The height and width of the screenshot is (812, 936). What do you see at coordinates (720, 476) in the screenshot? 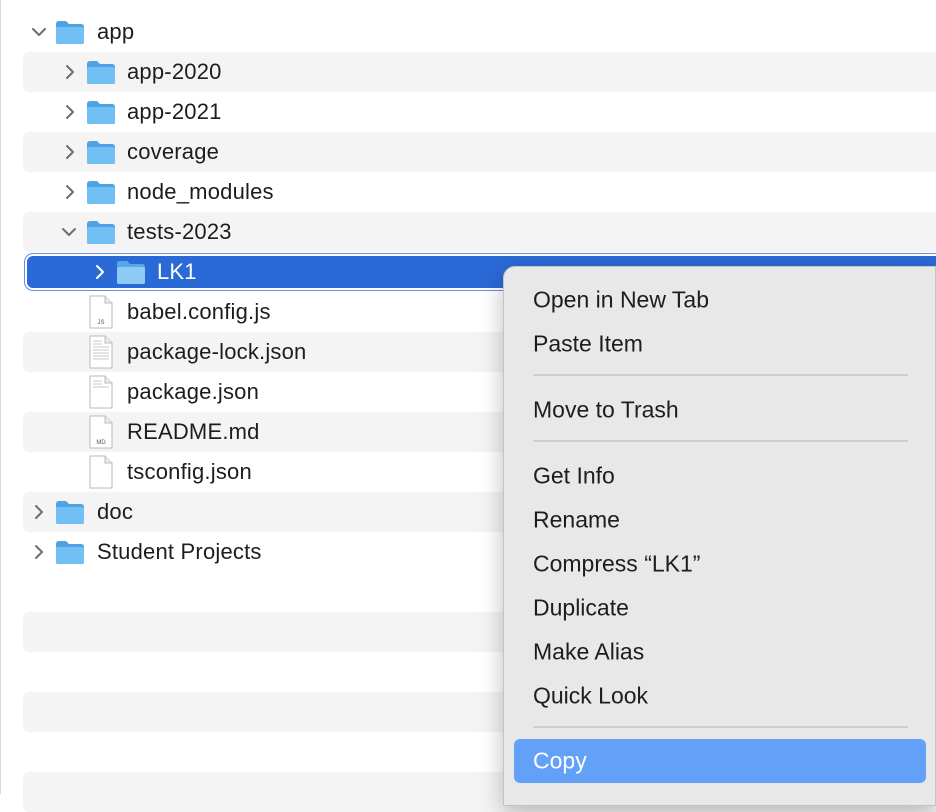
I see `menu-item-get-info: Get Info` at bounding box center [720, 476].